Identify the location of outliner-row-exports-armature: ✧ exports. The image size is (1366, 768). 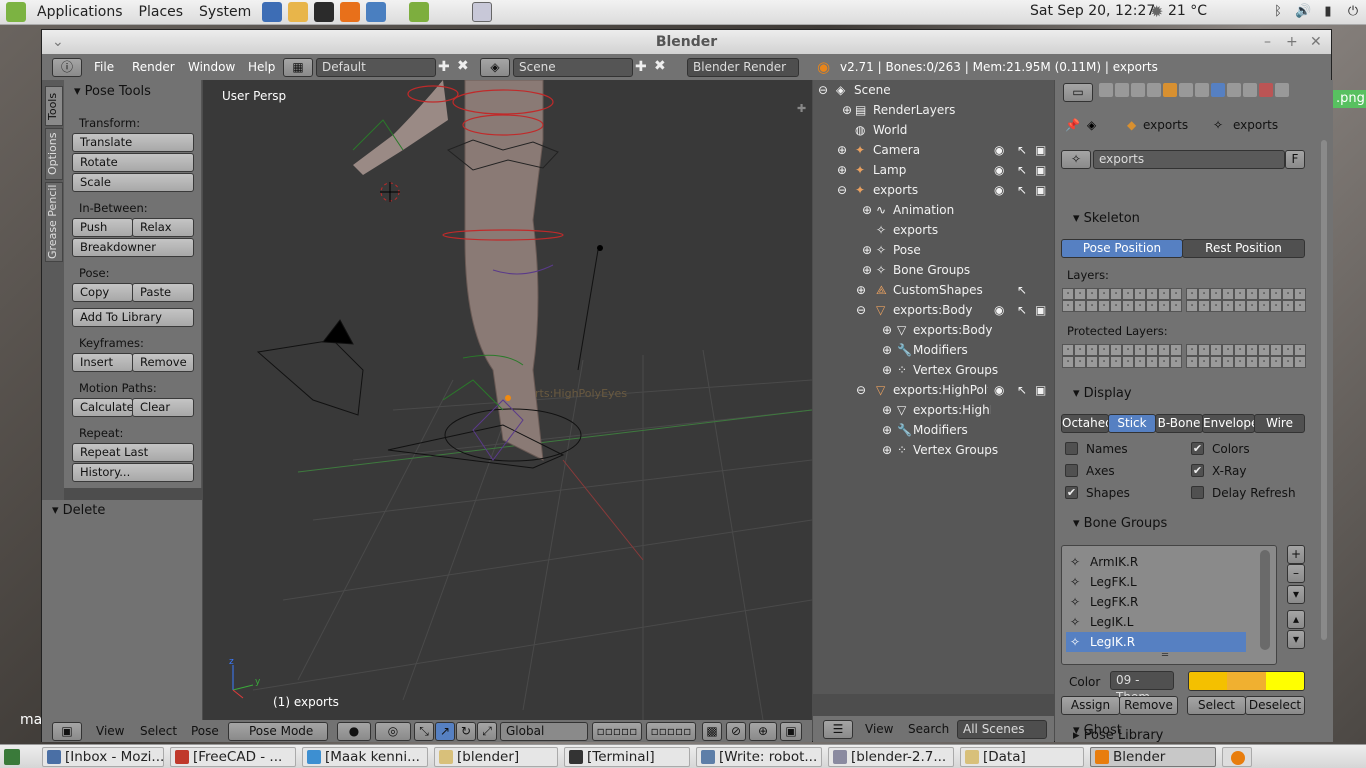
(933, 230).